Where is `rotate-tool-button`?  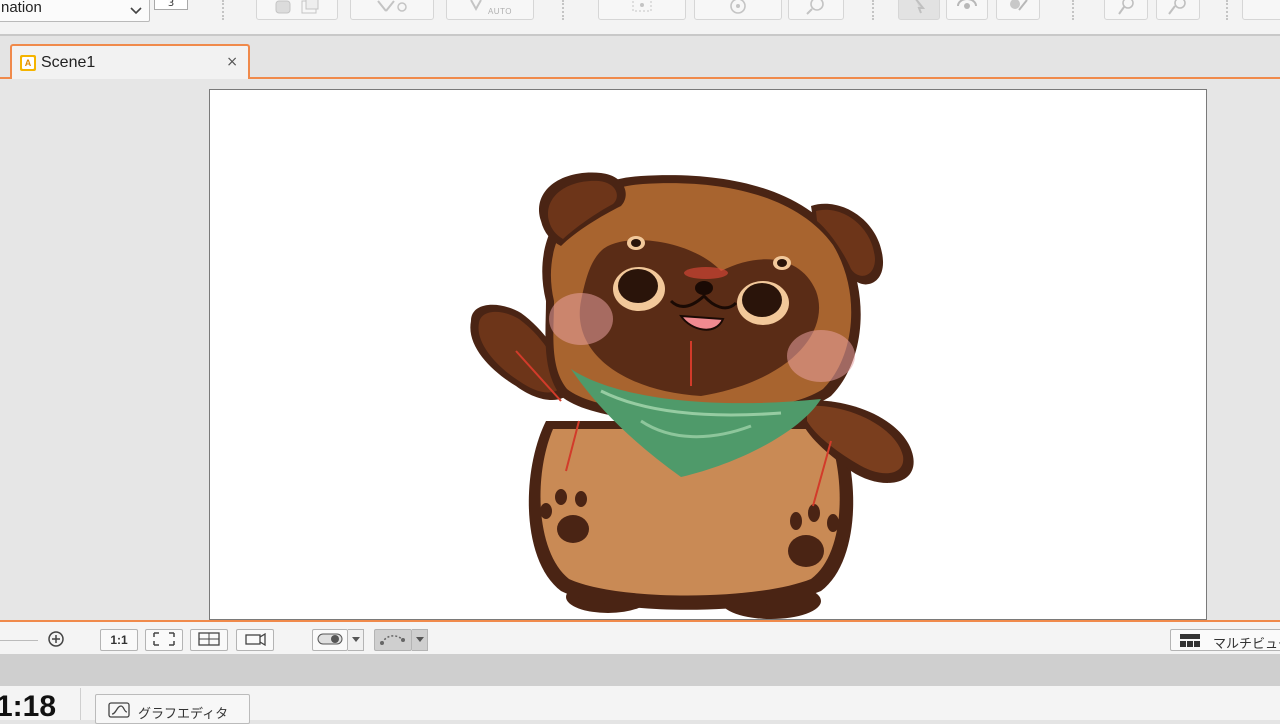 rotate-tool-button is located at coordinates (967, 10).